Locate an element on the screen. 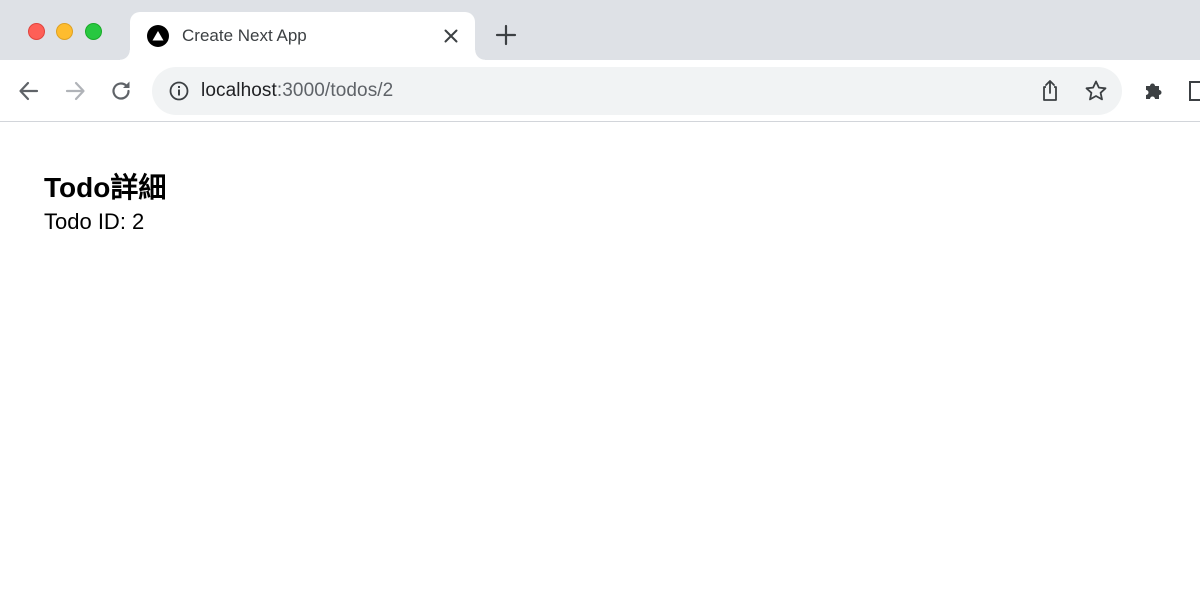  arrow-right-icon is located at coordinates (75, 91).